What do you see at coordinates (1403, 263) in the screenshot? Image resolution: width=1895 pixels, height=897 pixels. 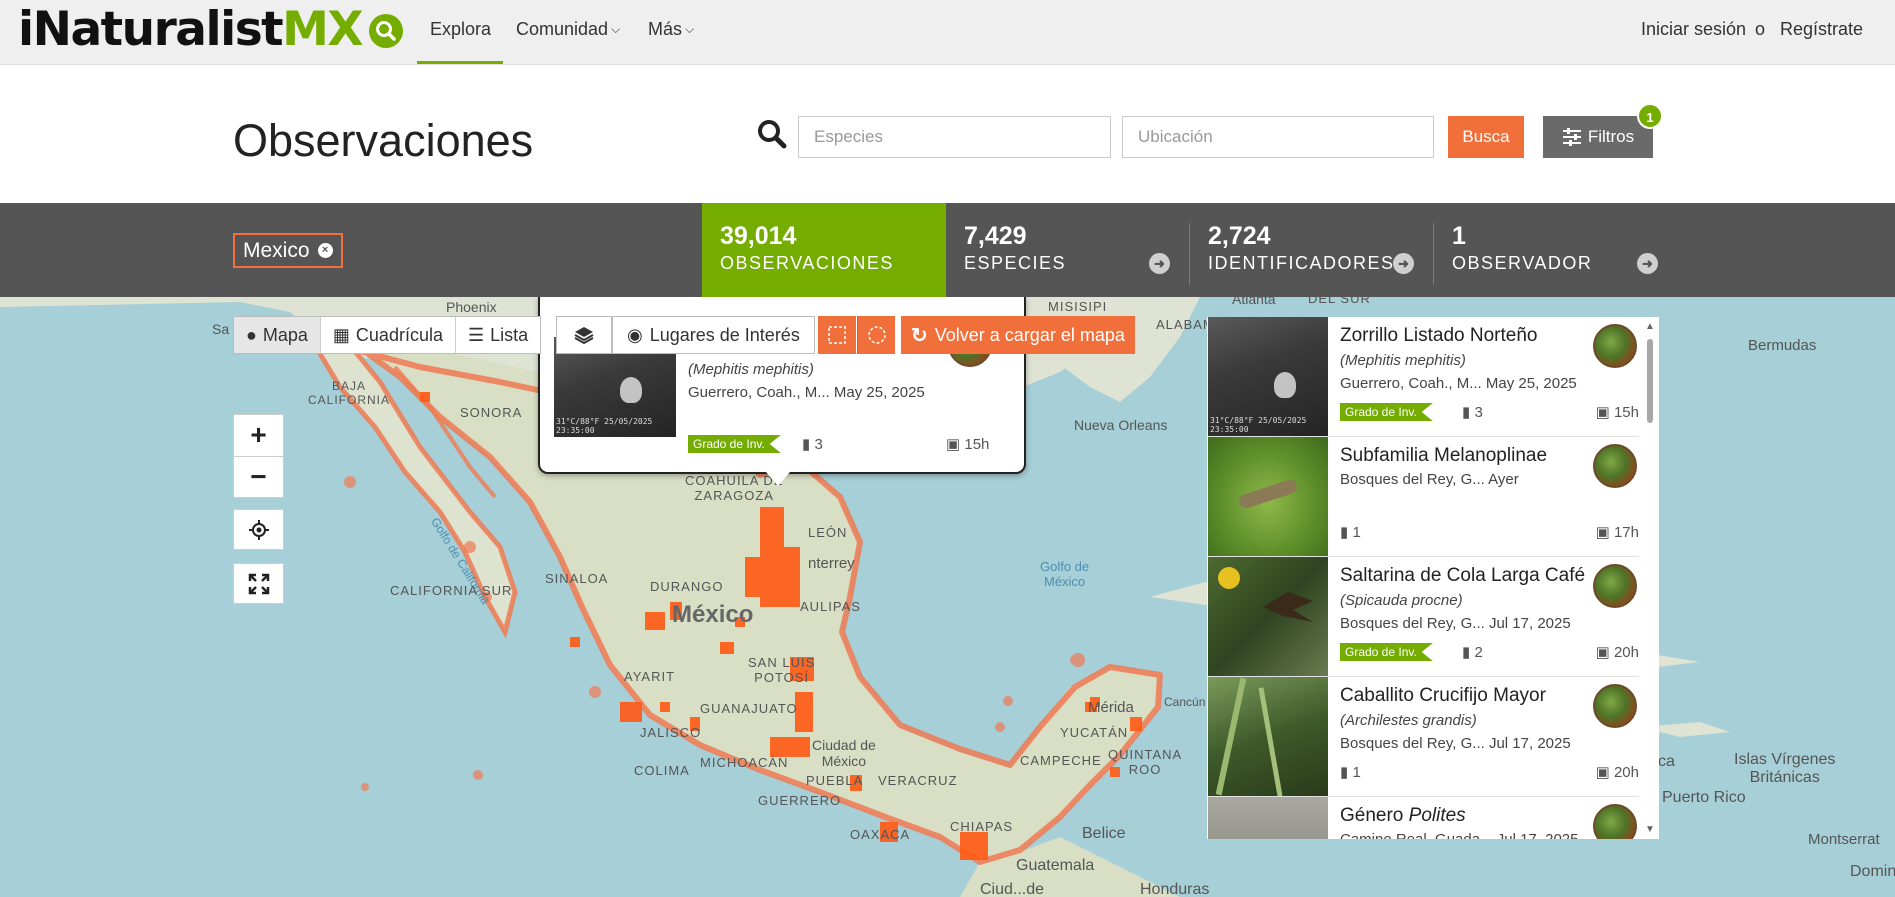 I see `arrow-right-icon: ➜` at bounding box center [1403, 263].